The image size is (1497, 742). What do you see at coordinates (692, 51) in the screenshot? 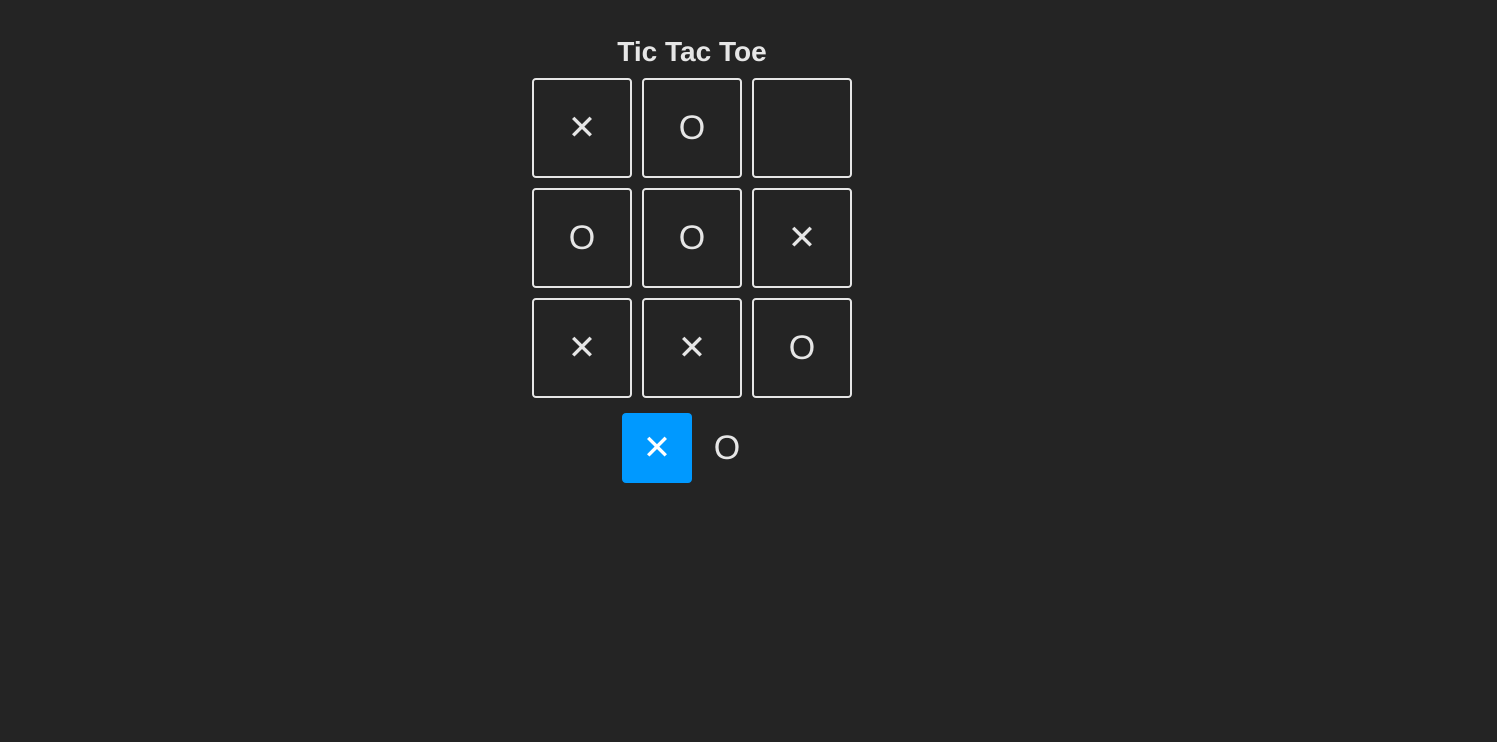
I see `game-title: Tic Tac Toe` at bounding box center [692, 51].